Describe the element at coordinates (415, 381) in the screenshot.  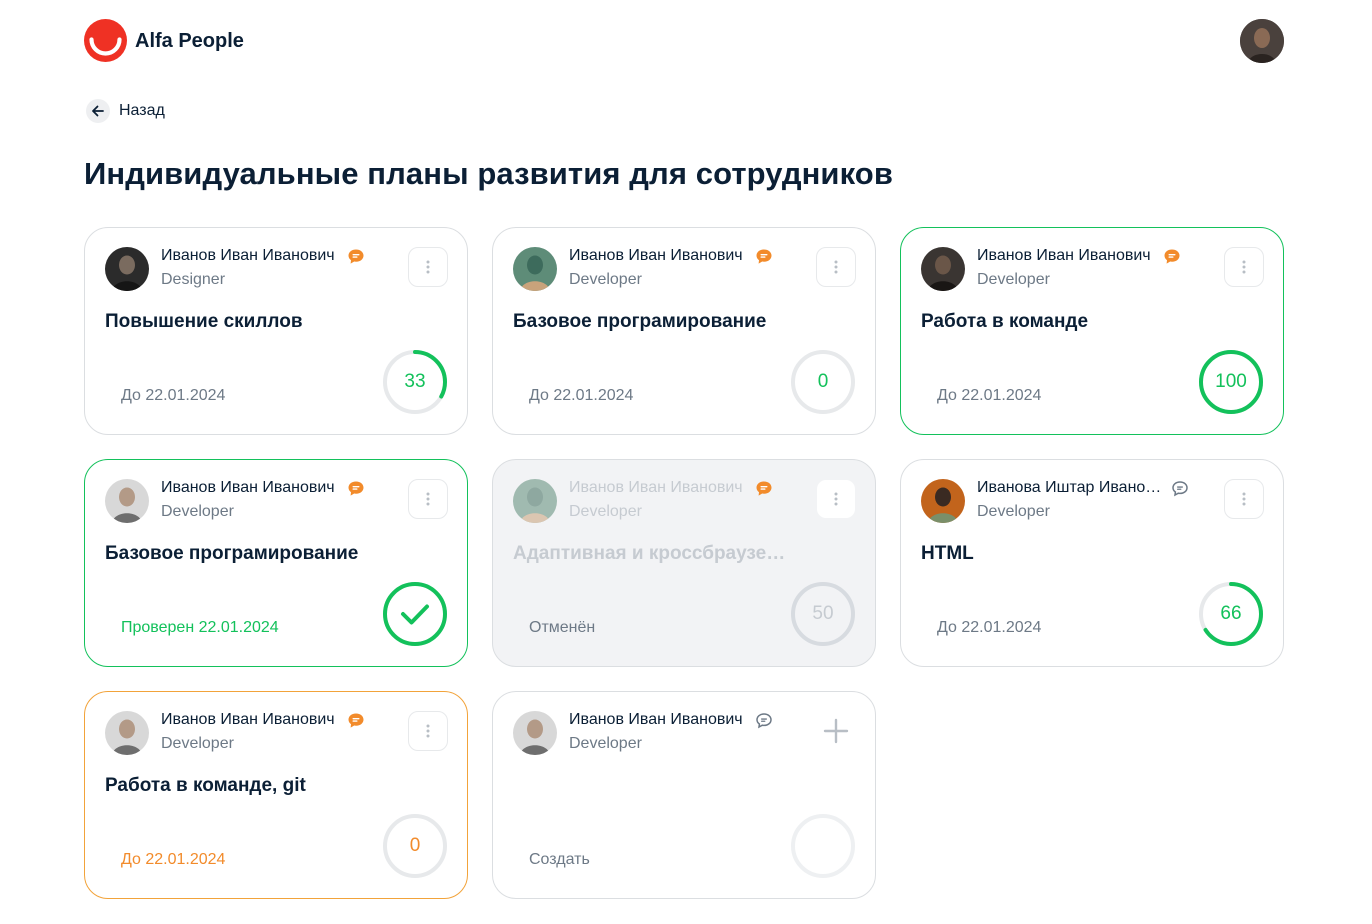
I see `progress-value: 33` at that location.